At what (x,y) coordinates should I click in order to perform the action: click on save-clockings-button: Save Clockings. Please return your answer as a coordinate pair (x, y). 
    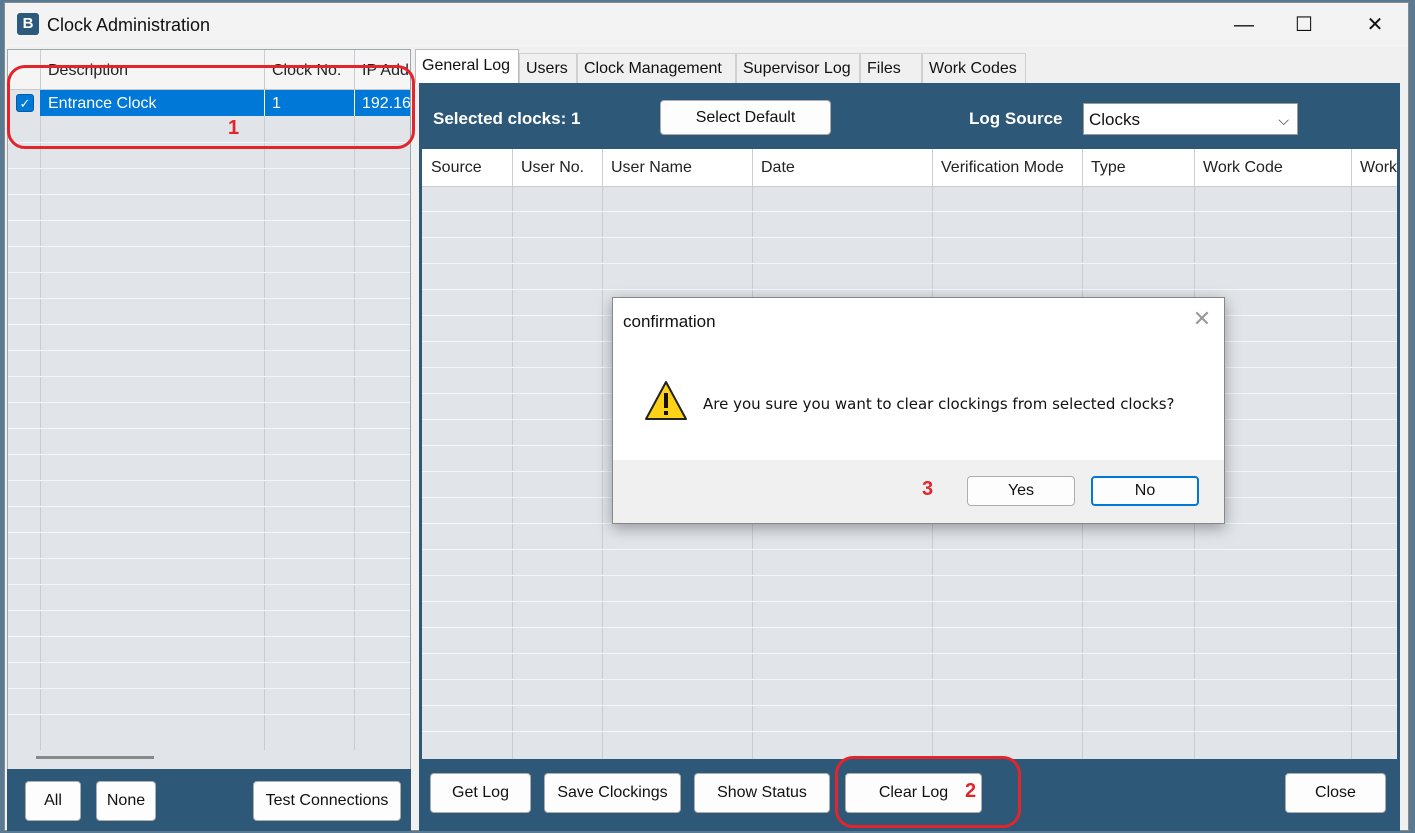
    Looking at the image, I should click on (612, 793).